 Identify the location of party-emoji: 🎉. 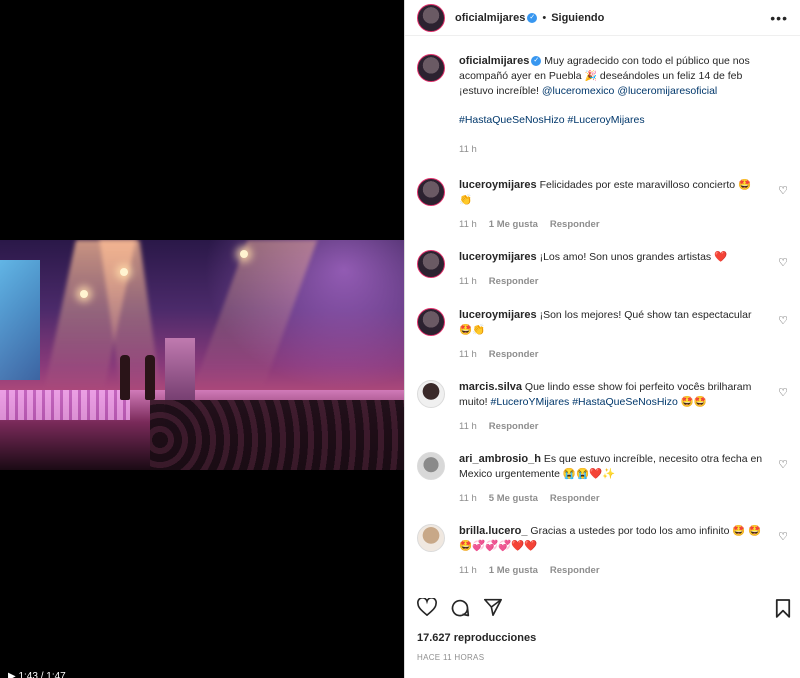
(590, 76).